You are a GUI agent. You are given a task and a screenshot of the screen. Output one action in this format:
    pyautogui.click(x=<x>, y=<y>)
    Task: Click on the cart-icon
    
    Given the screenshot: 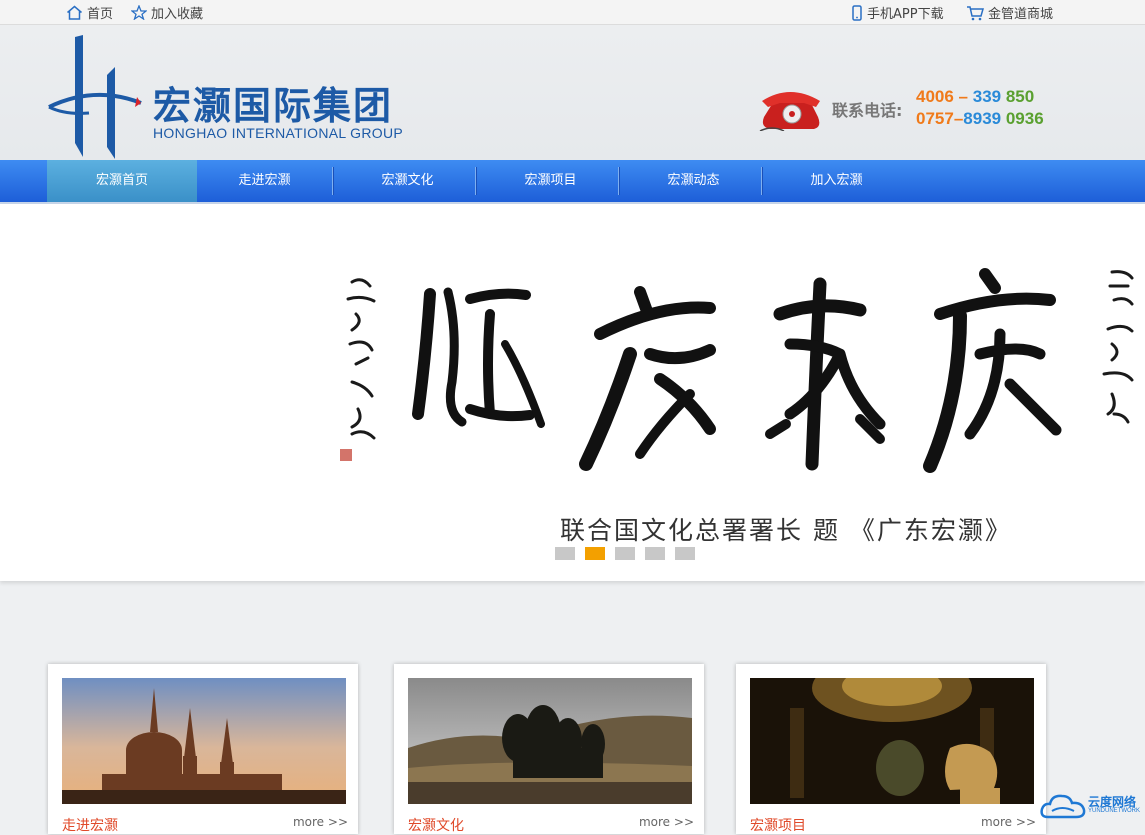 What is the action you would take?
    pyautogui.click(x=975, y=12)
    